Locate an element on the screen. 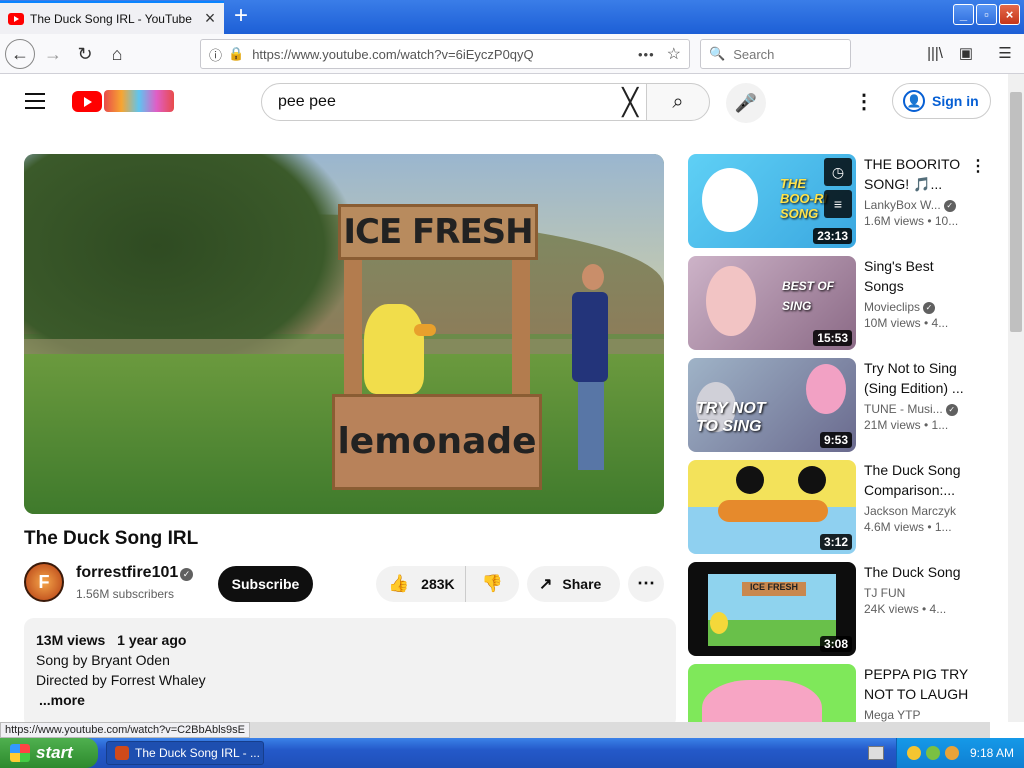  page-actions-icon: ••• is located at coordinates (646, 54).